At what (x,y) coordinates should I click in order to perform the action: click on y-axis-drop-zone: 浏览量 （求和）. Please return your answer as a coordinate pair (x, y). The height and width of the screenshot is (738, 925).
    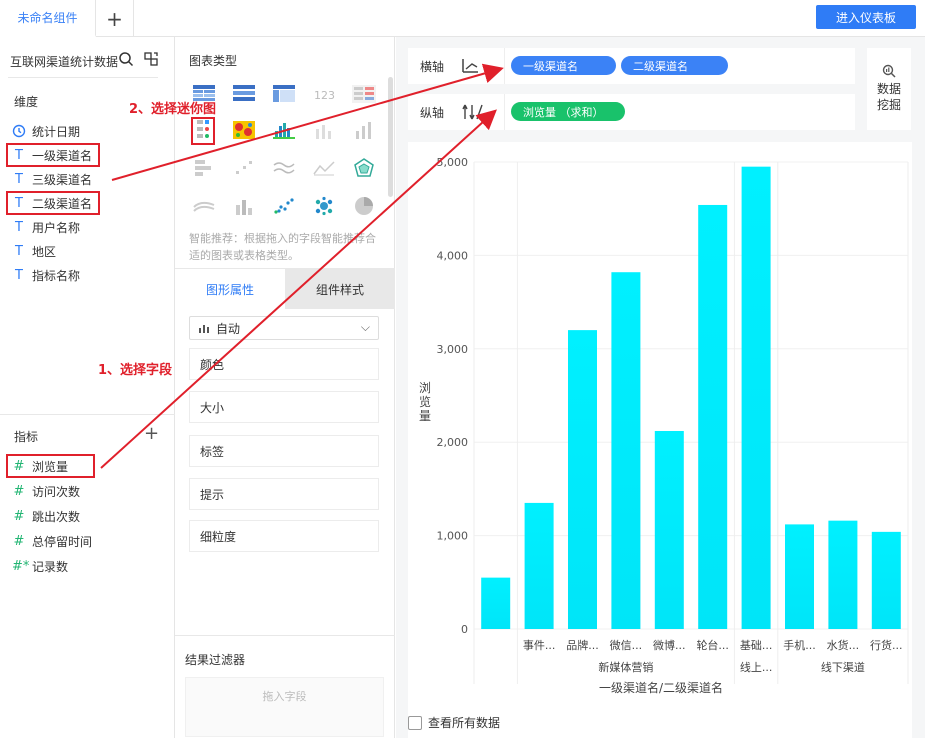
    Looking at the image, I should click on (679, 112).